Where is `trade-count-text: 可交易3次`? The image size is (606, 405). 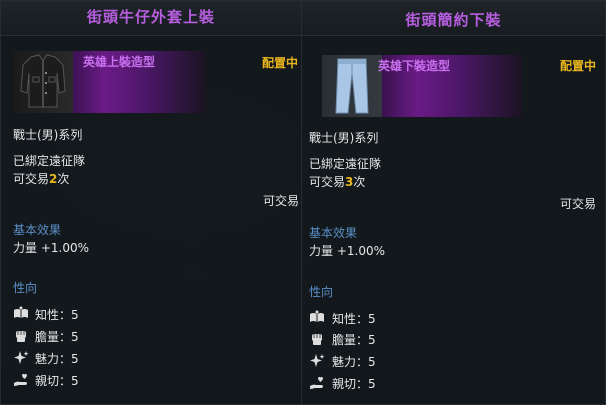
trade-count-text: 可交易3次 is located at coordinates (337, 182).